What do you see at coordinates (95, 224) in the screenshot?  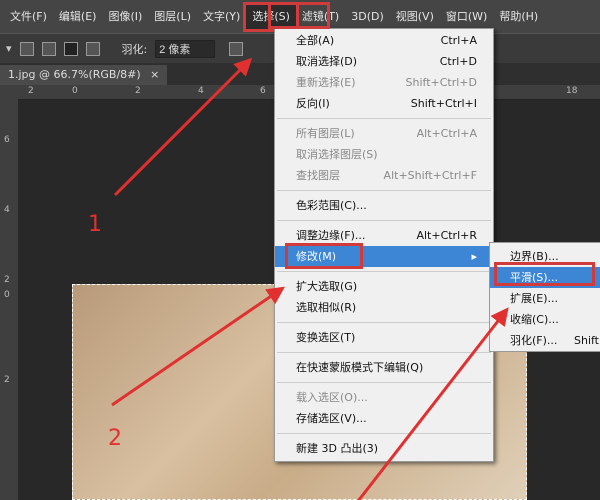 I see `annotation-number-1: 1` at bounding box center [95, 224].